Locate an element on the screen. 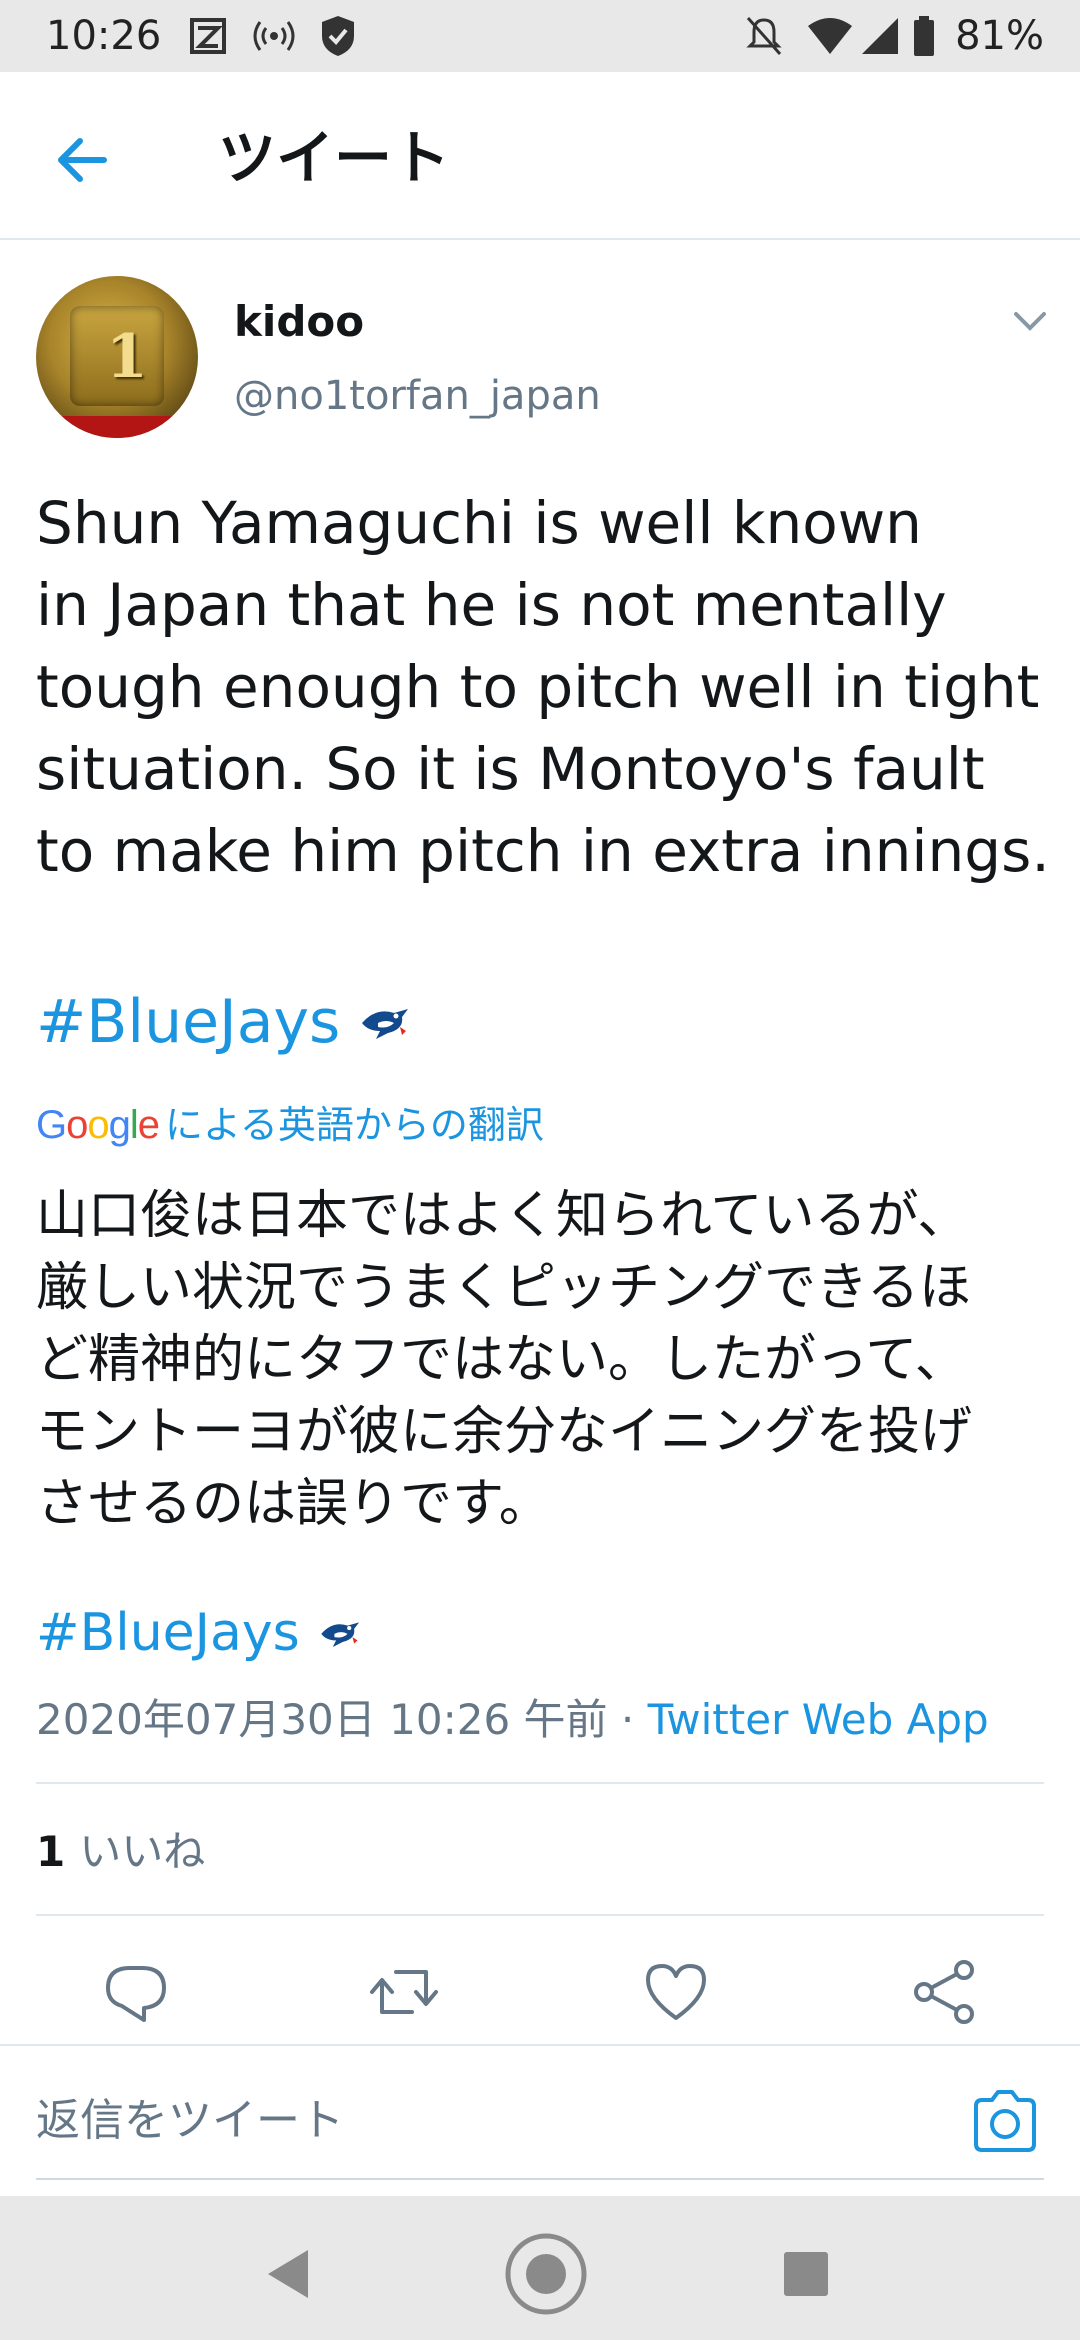 The image size is (1080, 2340). camera-icon is located at coordinates (1005, 2121).